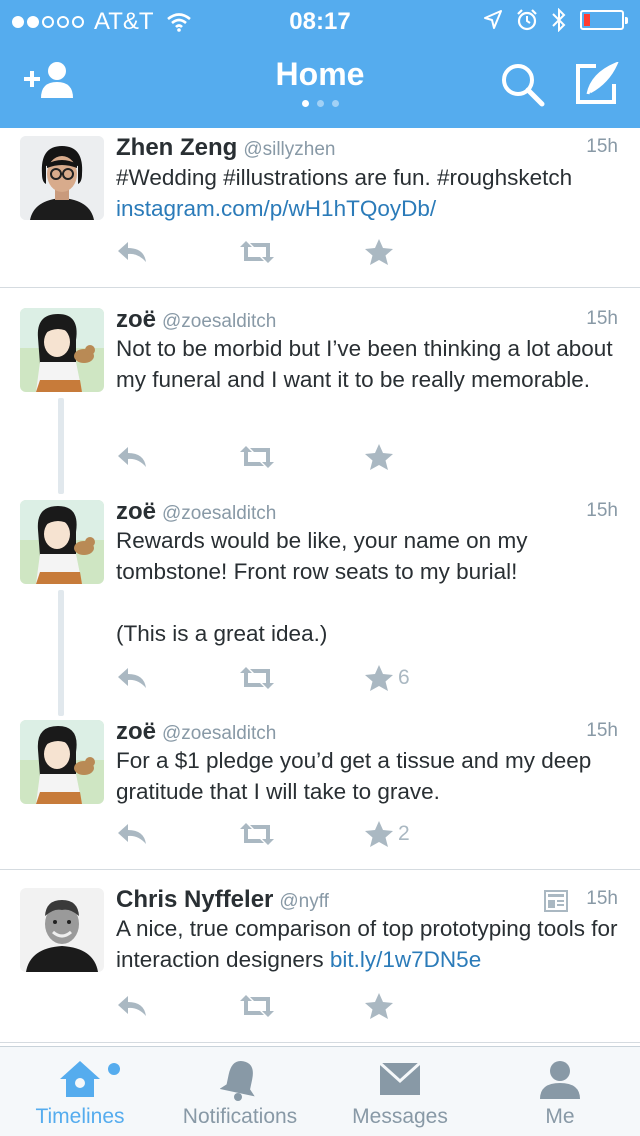 Image resolution: width=640 pixels, height=1136 pixels. What do you see at coordinates (556, 901) in the screenshot?
I see `summary-card-icon` at bounding box center [556, 901].